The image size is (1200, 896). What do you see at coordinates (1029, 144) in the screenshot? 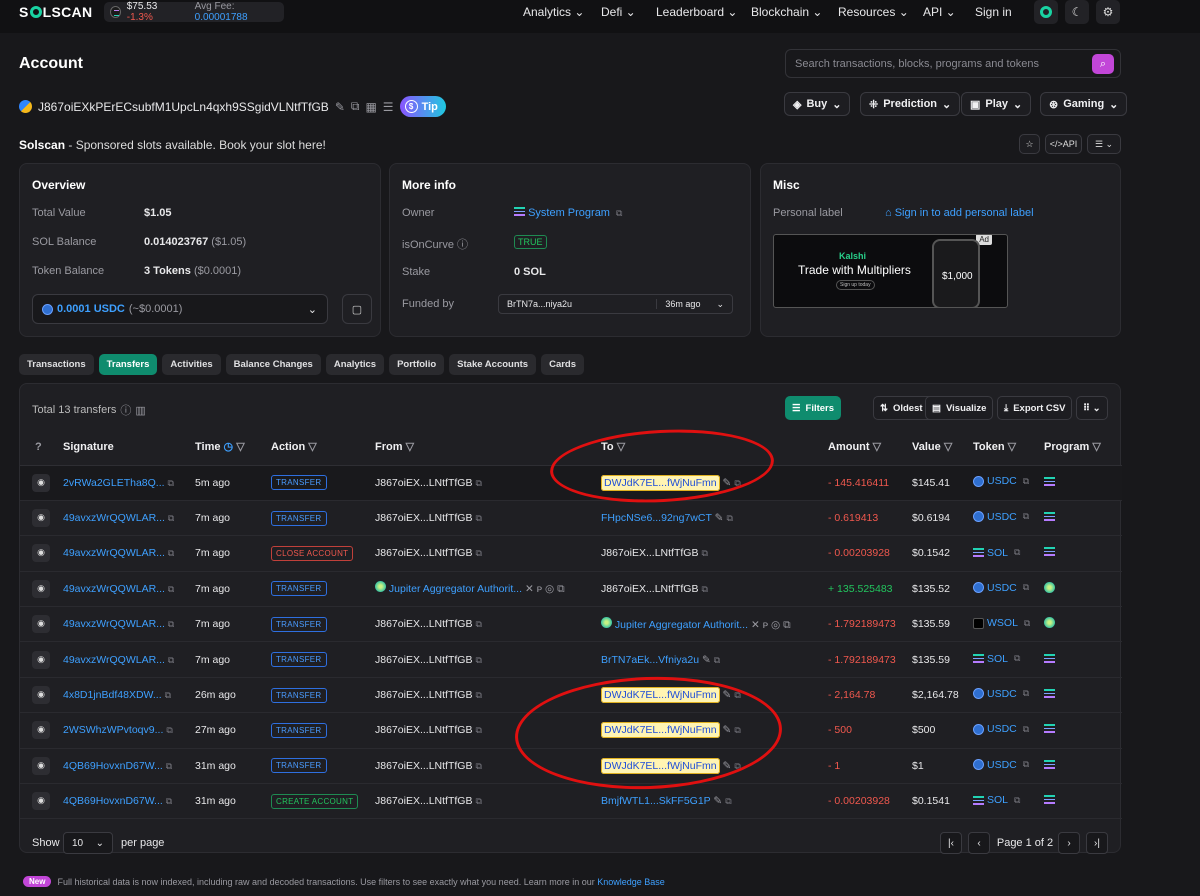
I see `star-icon: ☆` at bounding box center [1029, 144].